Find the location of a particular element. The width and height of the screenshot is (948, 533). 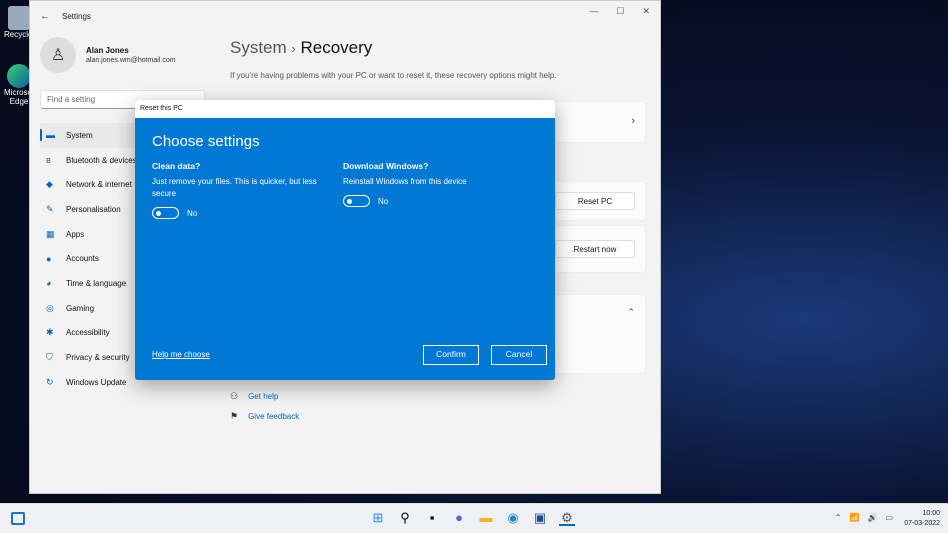

clean-data-toggle is located at coordinates (165, 213).